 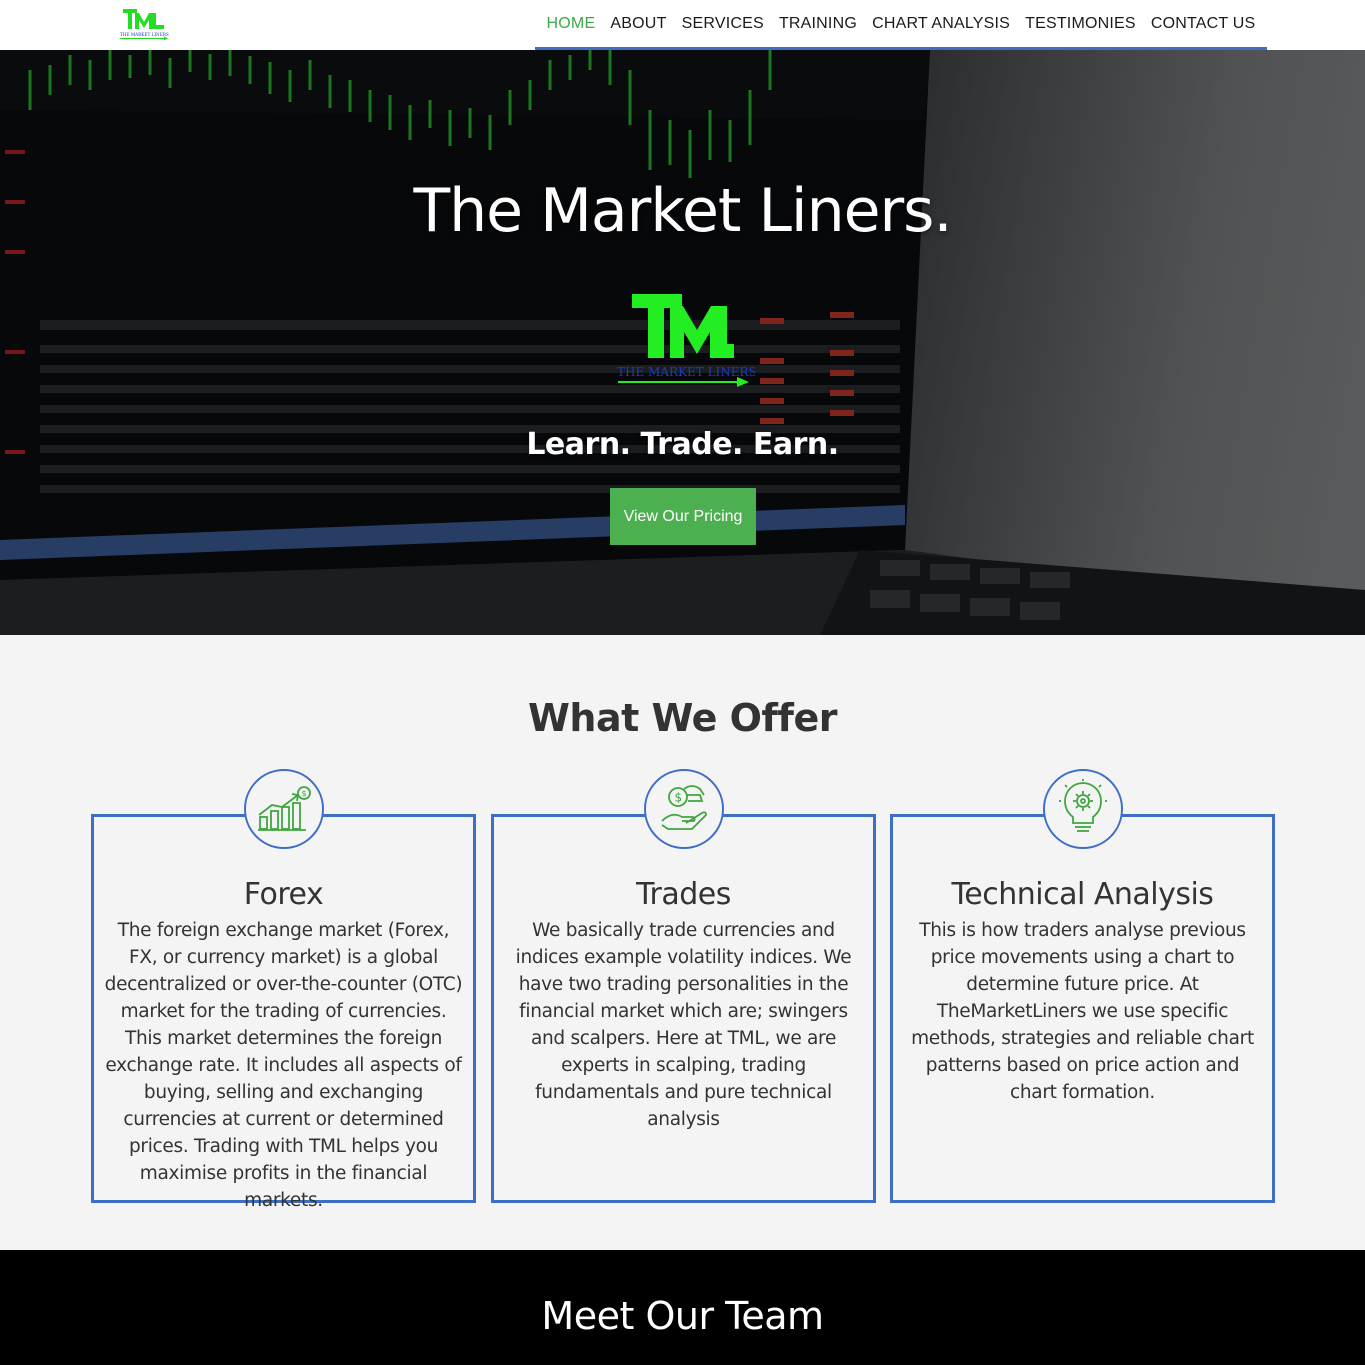 What do you see at coordinates (941, 24) in the screenshot?
I see `nav-chart-analysis: CHART ANALYSIS` at bounding box center [941, 24].